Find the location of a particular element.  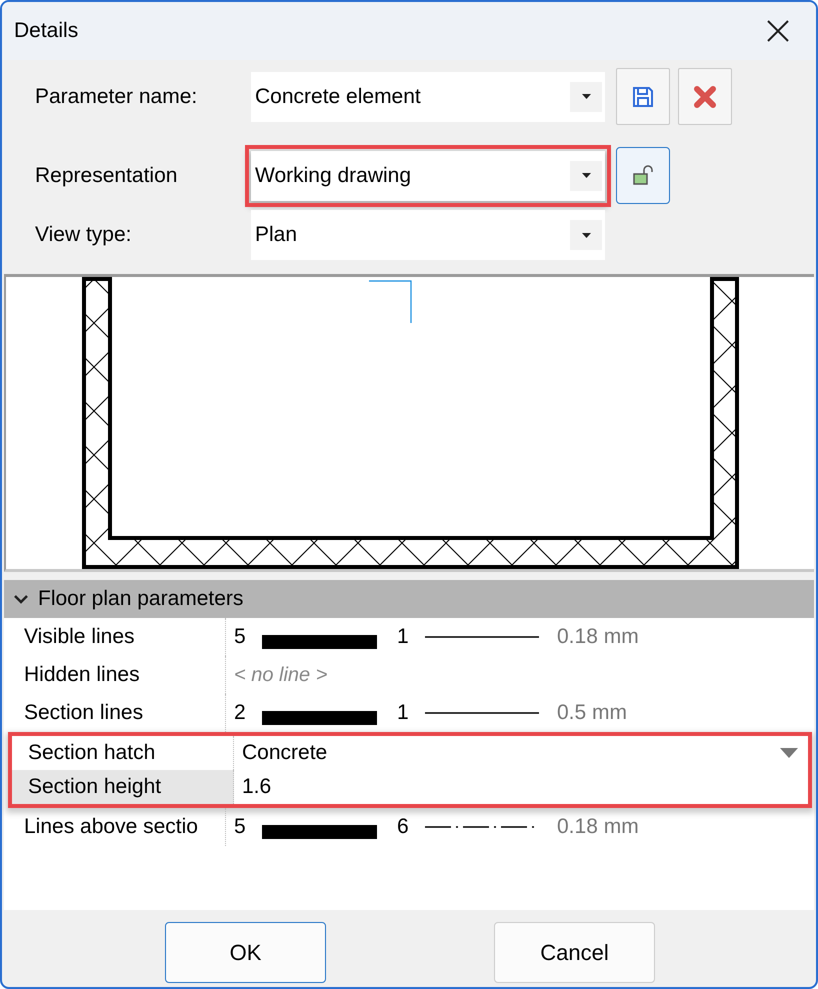

unlocked-padlock-icon is located at coordinates (643, 175).